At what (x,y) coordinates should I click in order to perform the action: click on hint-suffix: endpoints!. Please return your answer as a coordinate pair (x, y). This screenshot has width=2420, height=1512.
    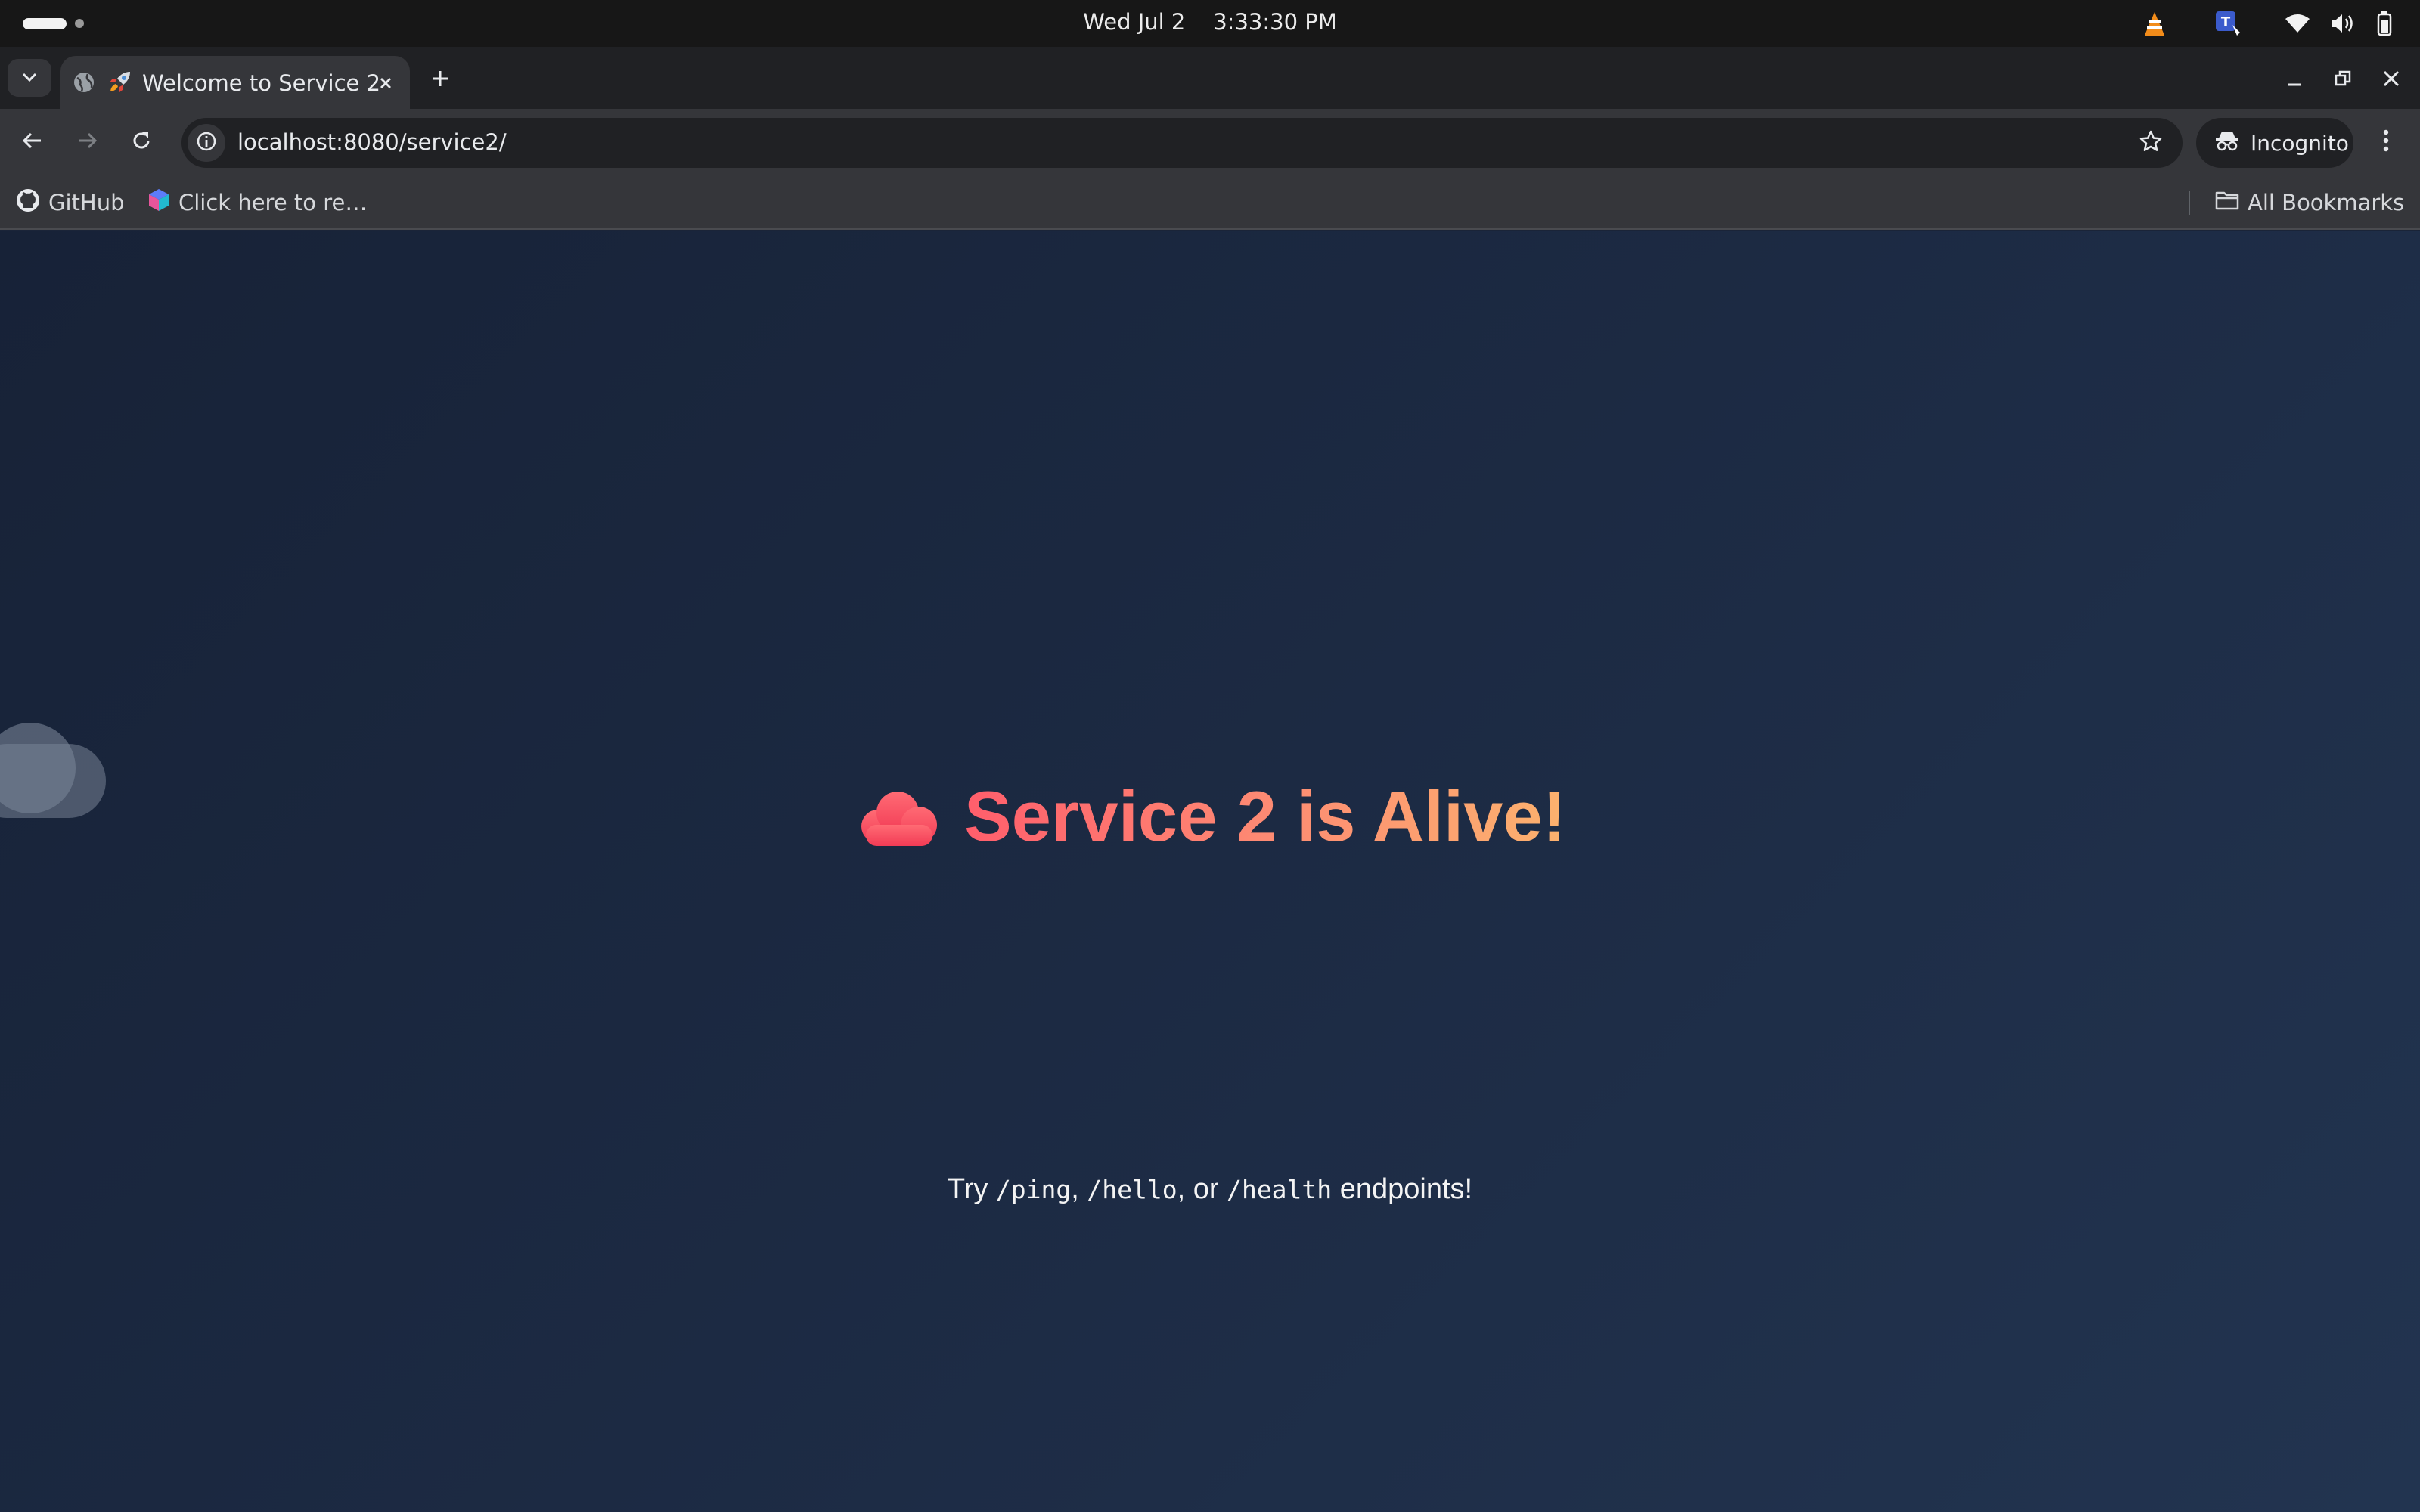
    Looking at the image, I should click on (1402, 1189).